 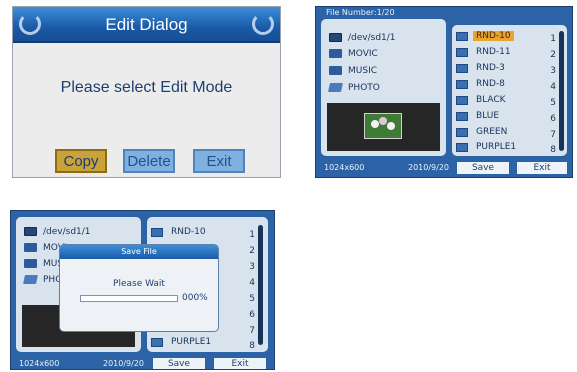 What do you see at coordinates (491, 100) in the screenshot?
I see `file-name: BLACK` at bounding box center [491, 100].